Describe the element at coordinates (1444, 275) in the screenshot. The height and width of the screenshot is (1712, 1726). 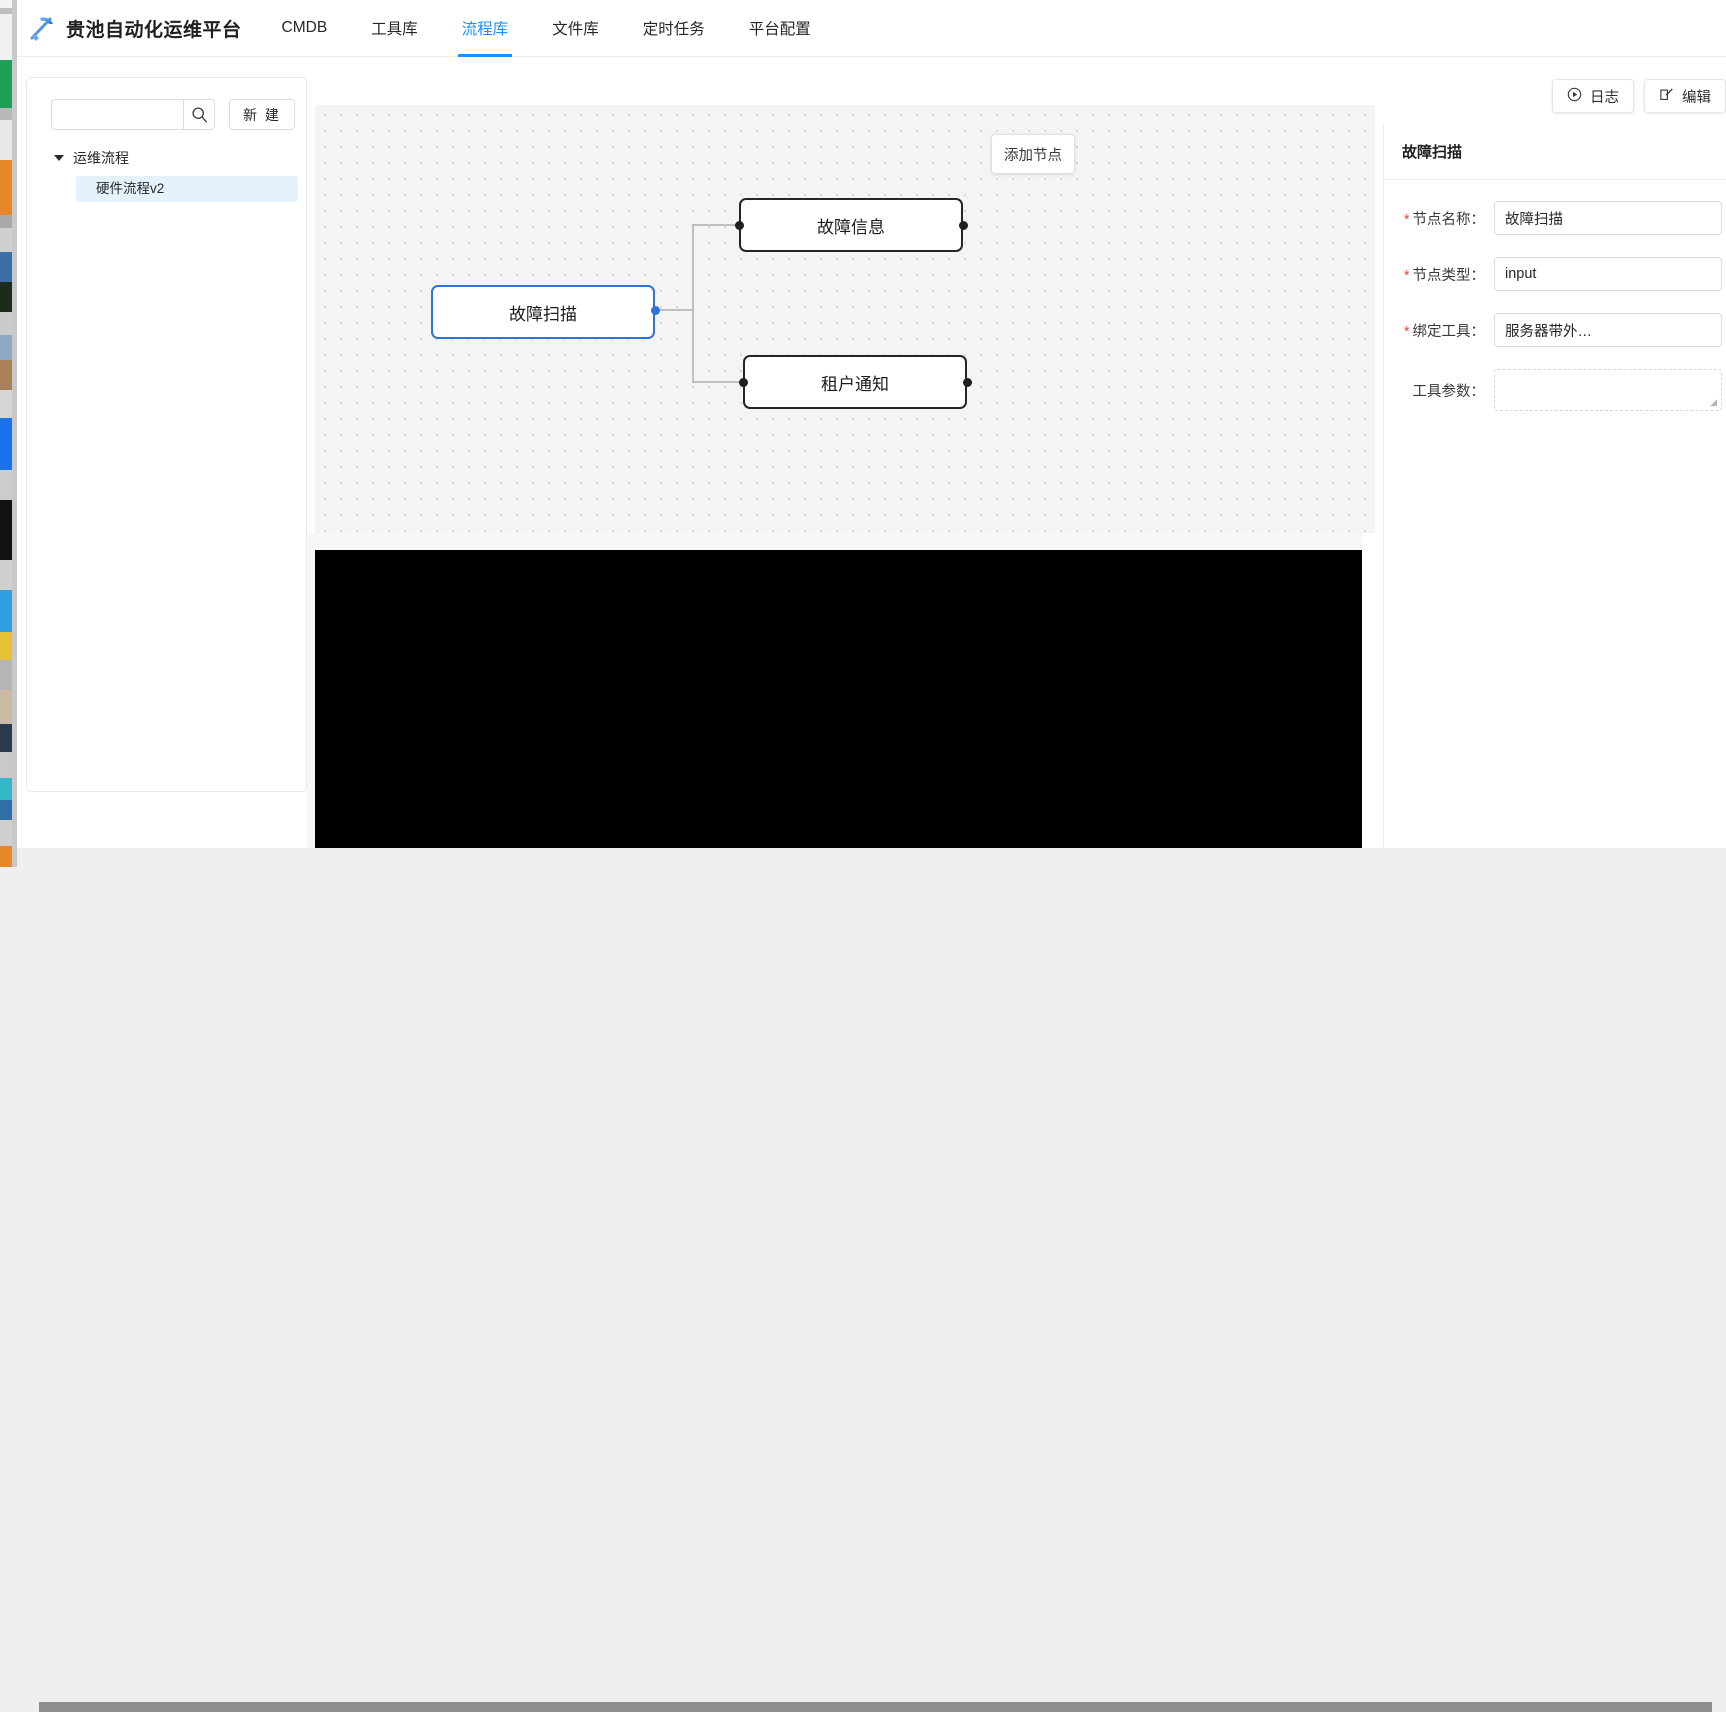
I see `field-label-node-type: * 节点类型：` at that location.